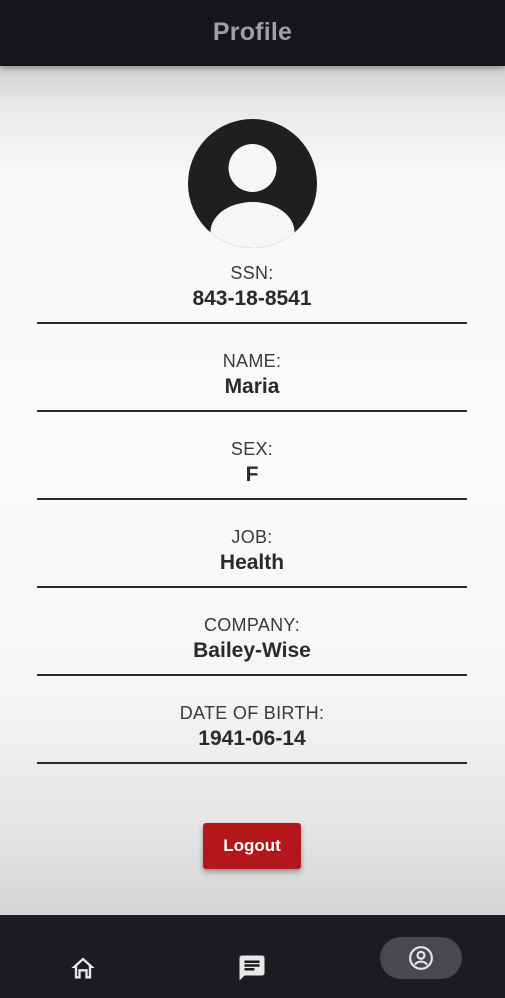 This screenshot has width=505, height=998. Describe the element at coordinates (252, 738) in the screenshot. I see `date-of-birth-value: 1941-06-14` at that location.